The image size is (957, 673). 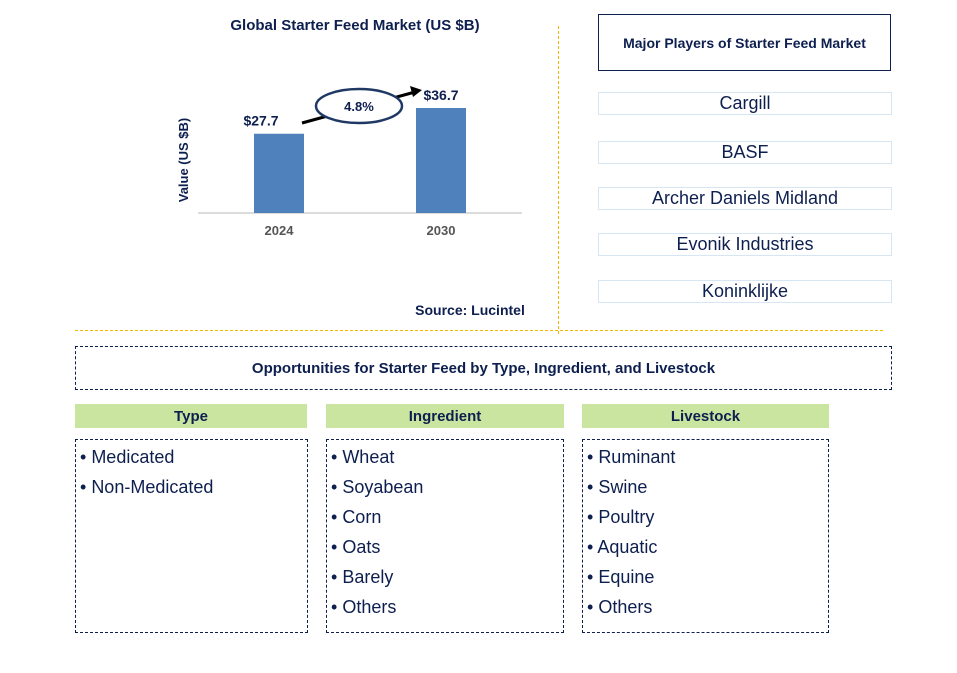 What do you see at coordinates (355, 25) in the screenshot?
I see `chart-title: Global Starter Feed Market (US $B)` at bounding box center [355, 25].